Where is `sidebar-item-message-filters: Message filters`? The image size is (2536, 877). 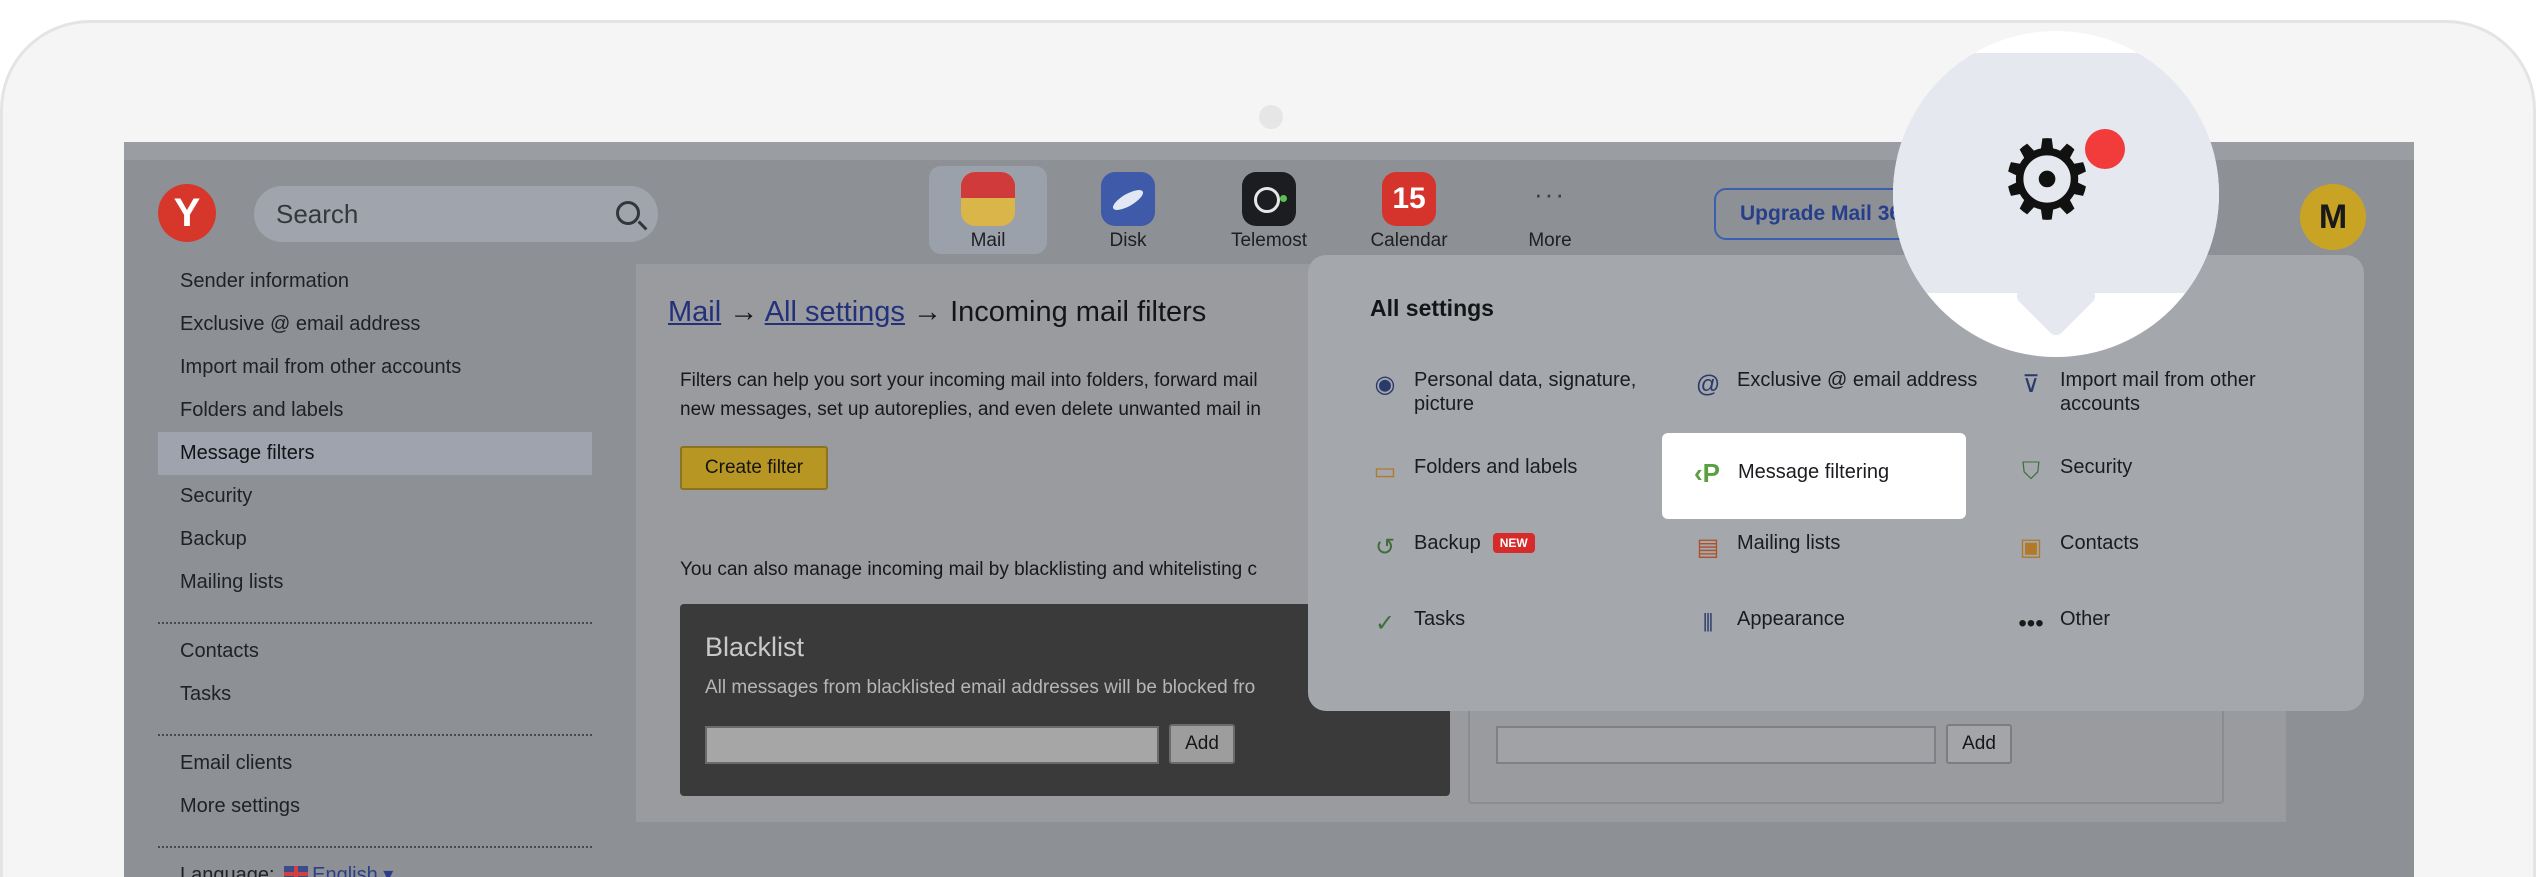 sidebar-item-message-filters: Message filters is located at coordinates (375, 453).